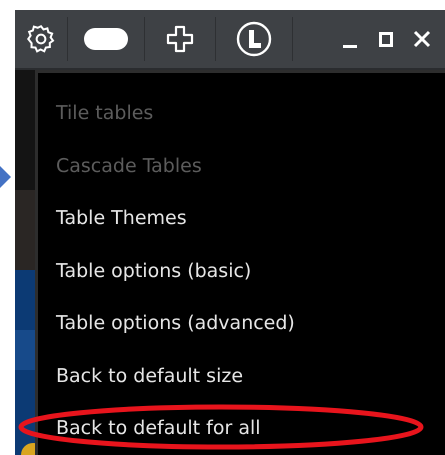 The width and height of the screenshot is (445, 455). What do you see at coordinates (422, 39) in the screenshot?
I see `close-icon` at bounding box center [422, 39].